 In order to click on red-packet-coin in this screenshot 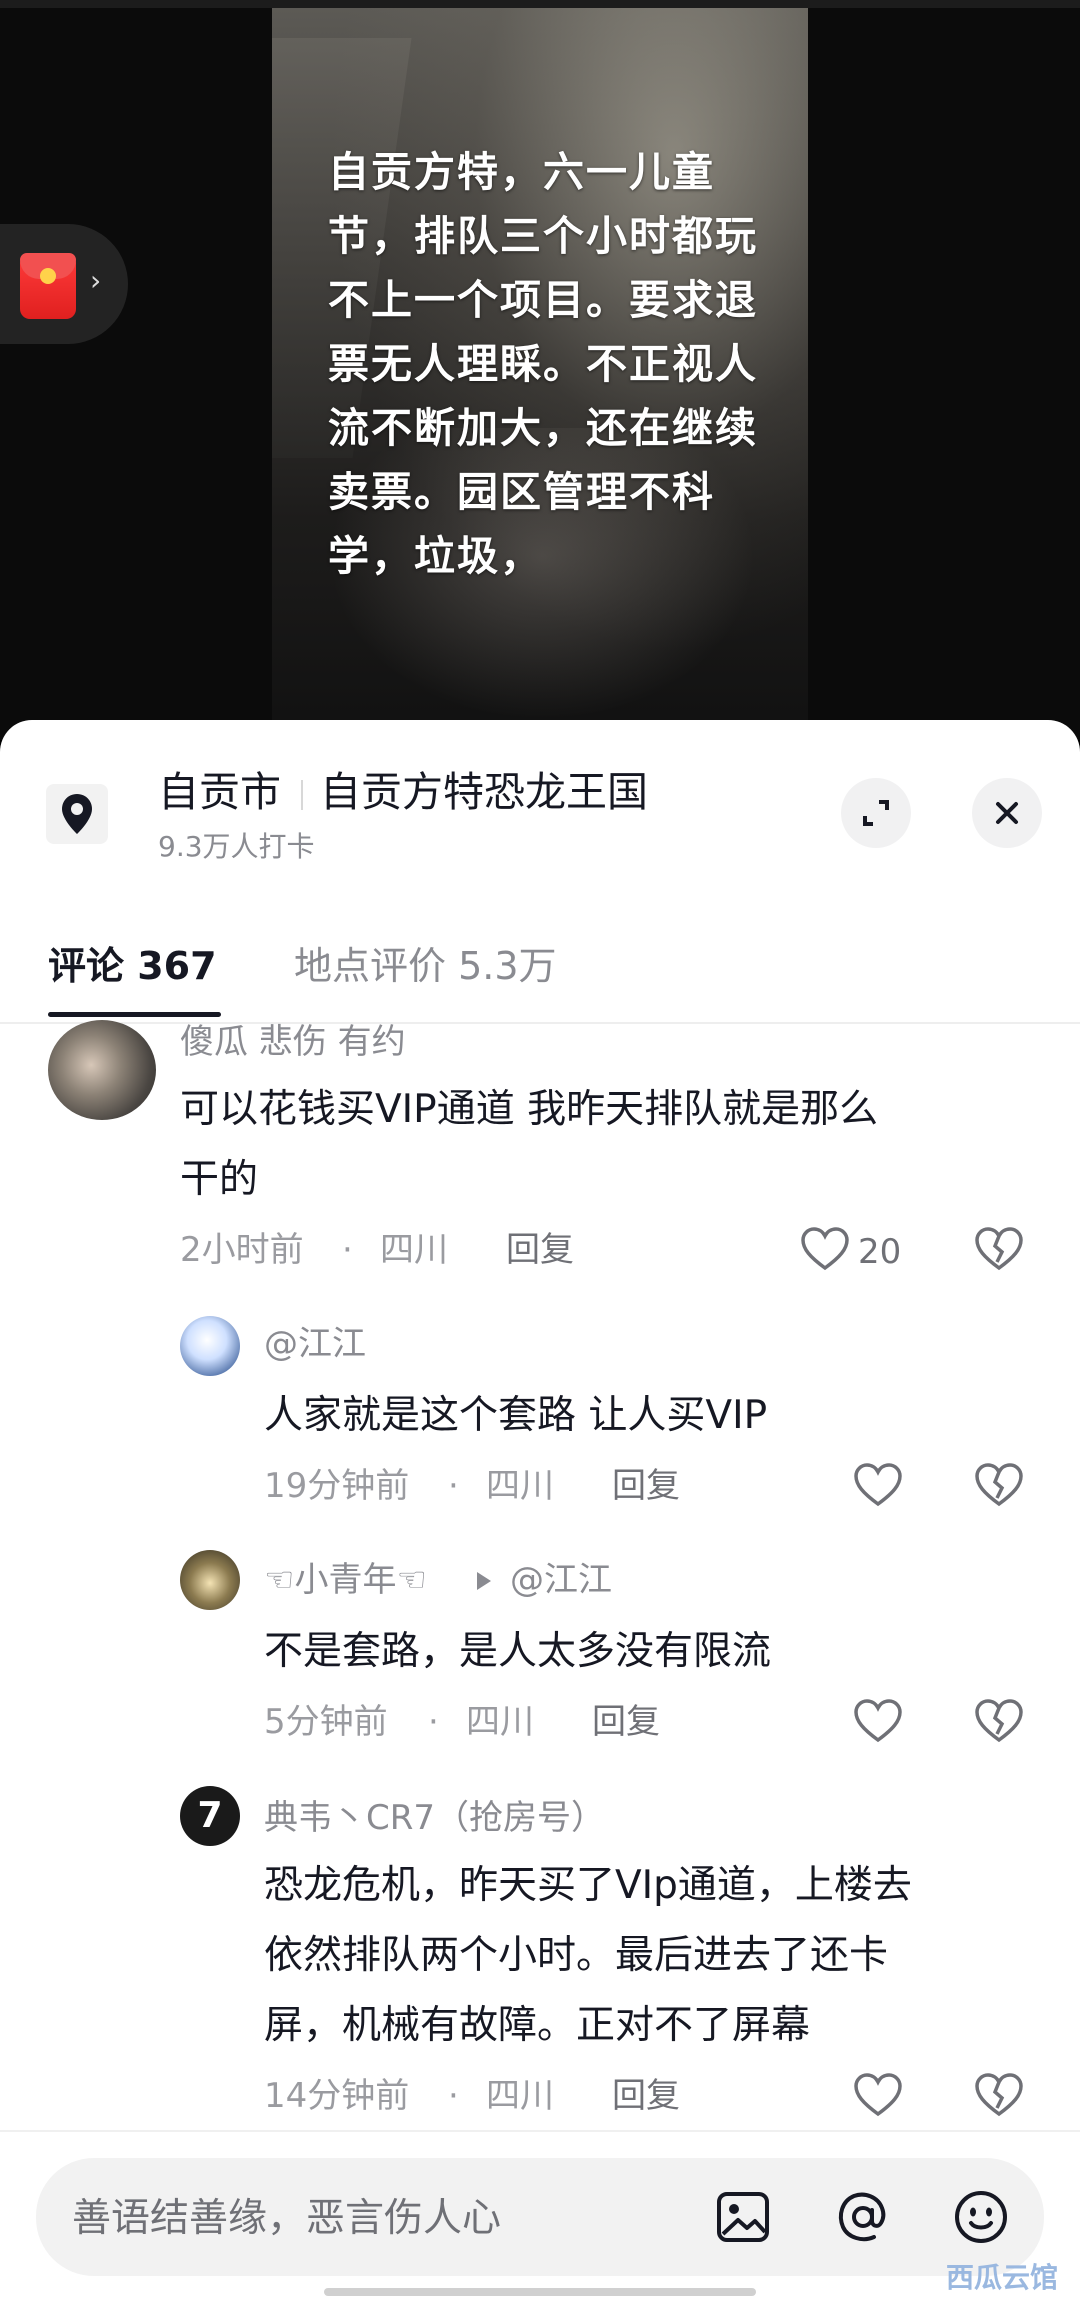, I will do `click(48, 276)`.